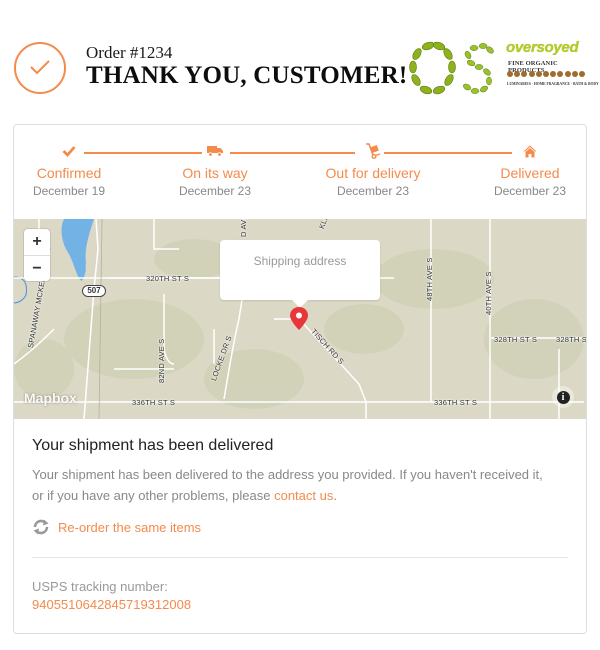  Describe the element at coordinates (69, 173) in the screenshot. I see `step-label: Confirmed` at that location.